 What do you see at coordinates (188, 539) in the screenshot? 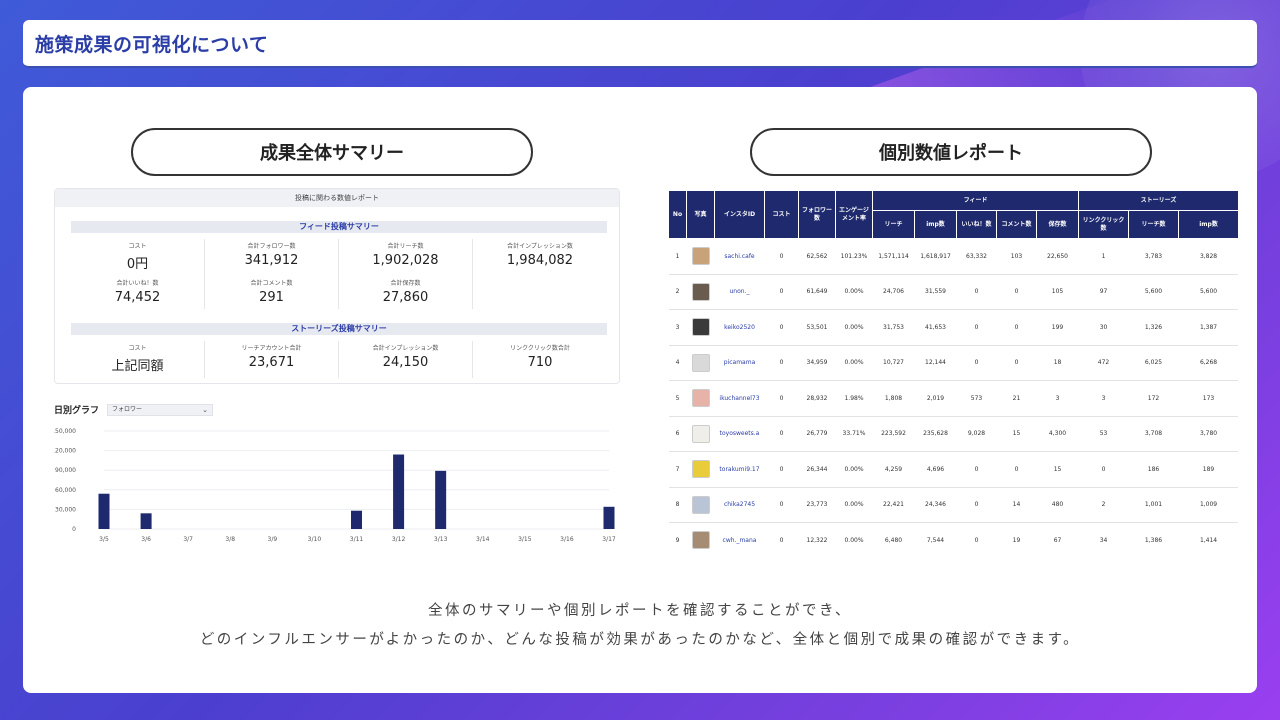
I see `x-tick-label: 3/7` at bounding box center [188, 539].